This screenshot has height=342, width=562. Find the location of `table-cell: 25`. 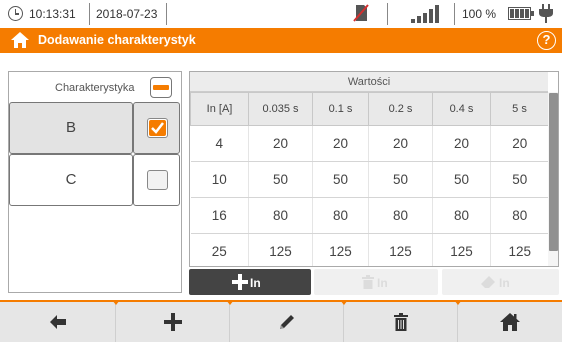

table-cell: 25 is located at coordinates (219, 249).